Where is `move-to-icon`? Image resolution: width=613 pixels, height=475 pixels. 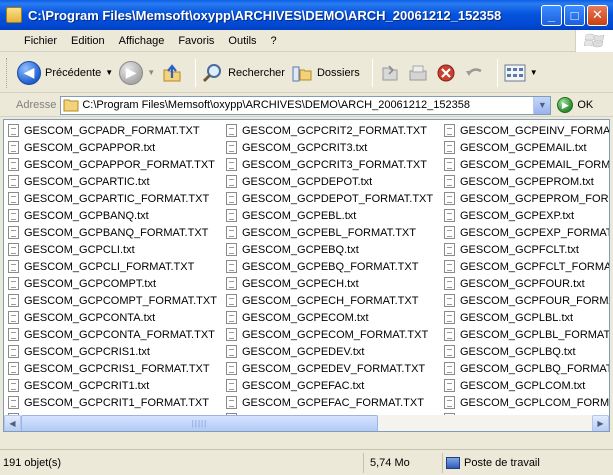
move-to-icon is located at coordinates (390, 73).